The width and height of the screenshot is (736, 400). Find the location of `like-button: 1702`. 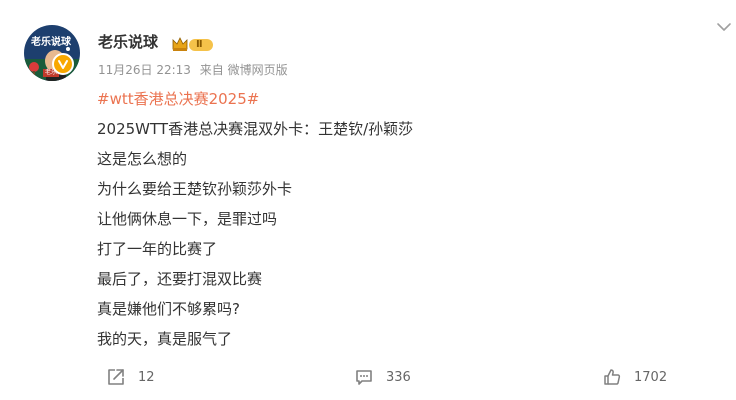

like-button: 1702 is located at coordinates (634, 377).